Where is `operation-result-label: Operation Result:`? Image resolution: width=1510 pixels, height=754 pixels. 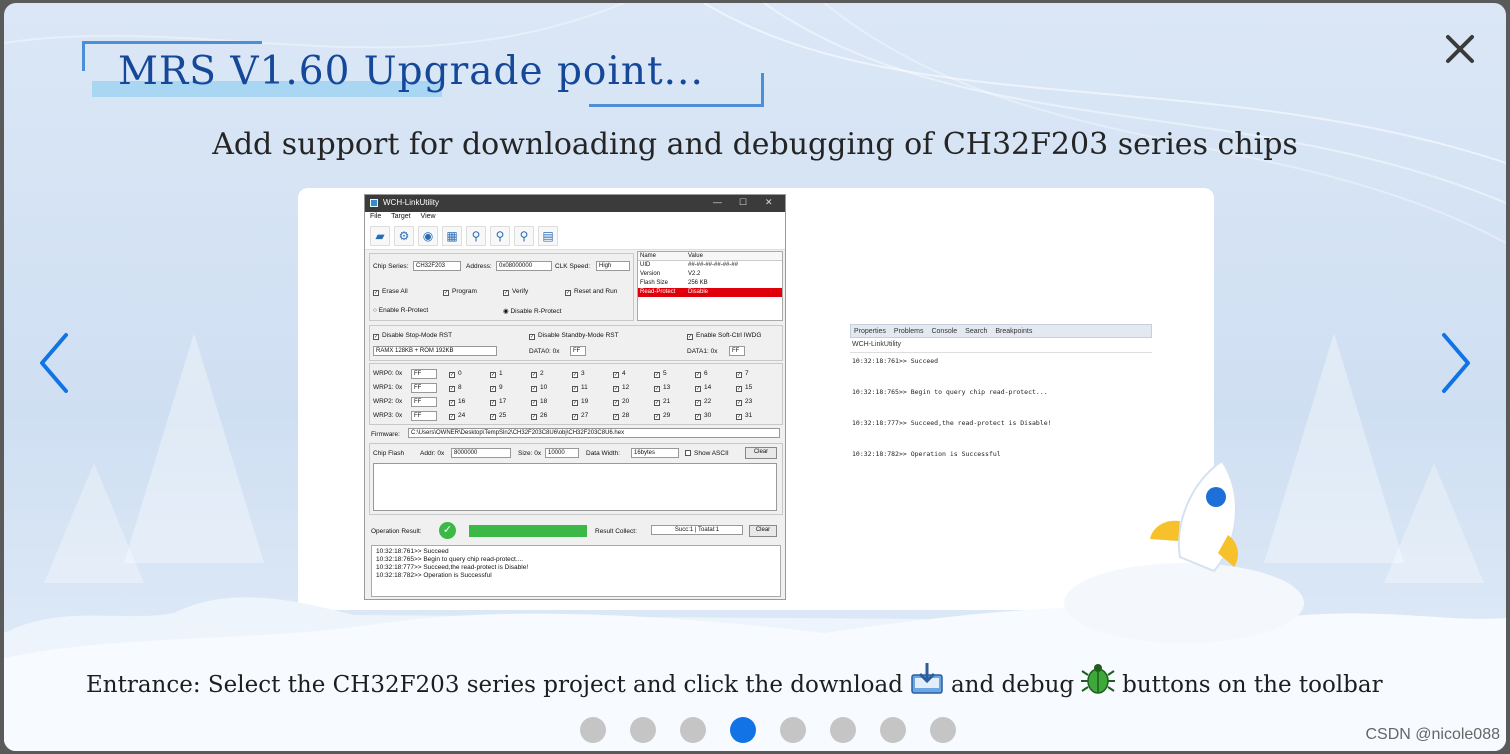
operation-result-label: Operation Result: is located at coordinates (396, 531).